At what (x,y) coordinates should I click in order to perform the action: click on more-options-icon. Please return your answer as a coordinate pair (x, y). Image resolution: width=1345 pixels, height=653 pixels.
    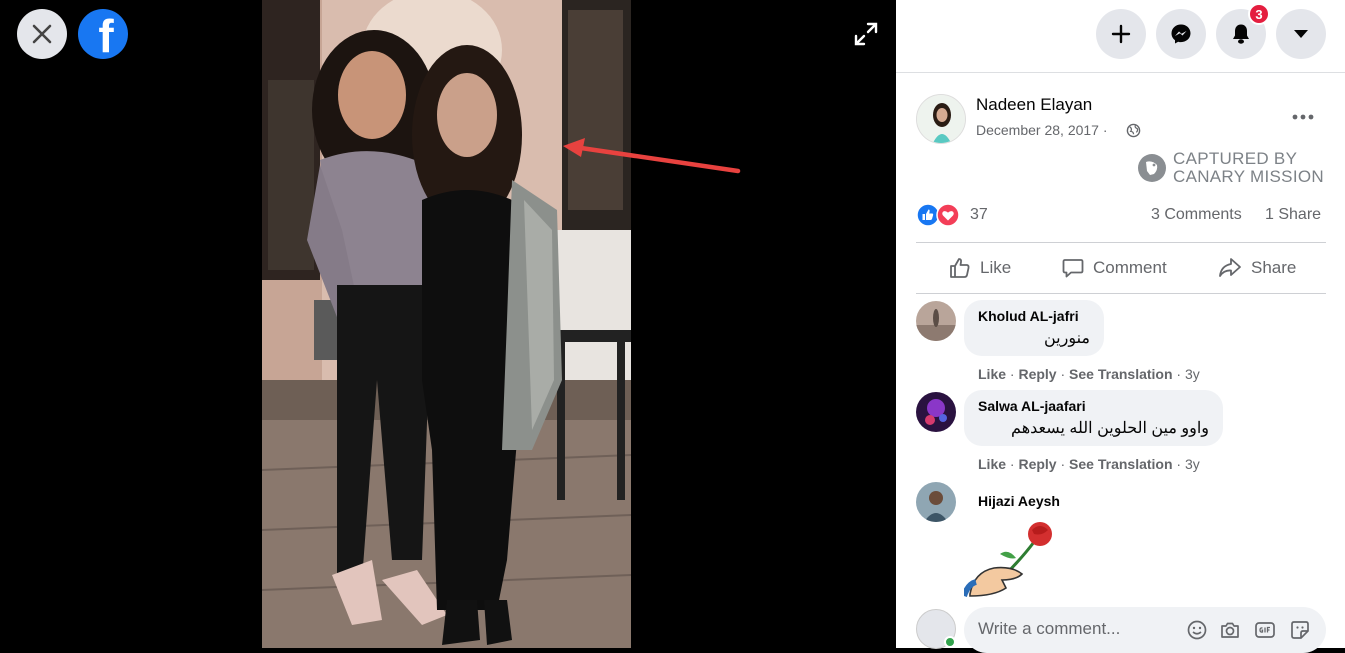
    Looking at the image, I should click on (1303, 117).